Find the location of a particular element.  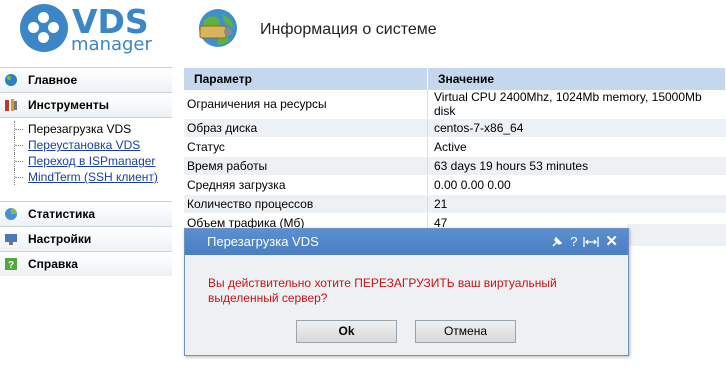

submenu-item-mindterm: MindTerm (SSH клиент) is located at coordinates (93, 177).